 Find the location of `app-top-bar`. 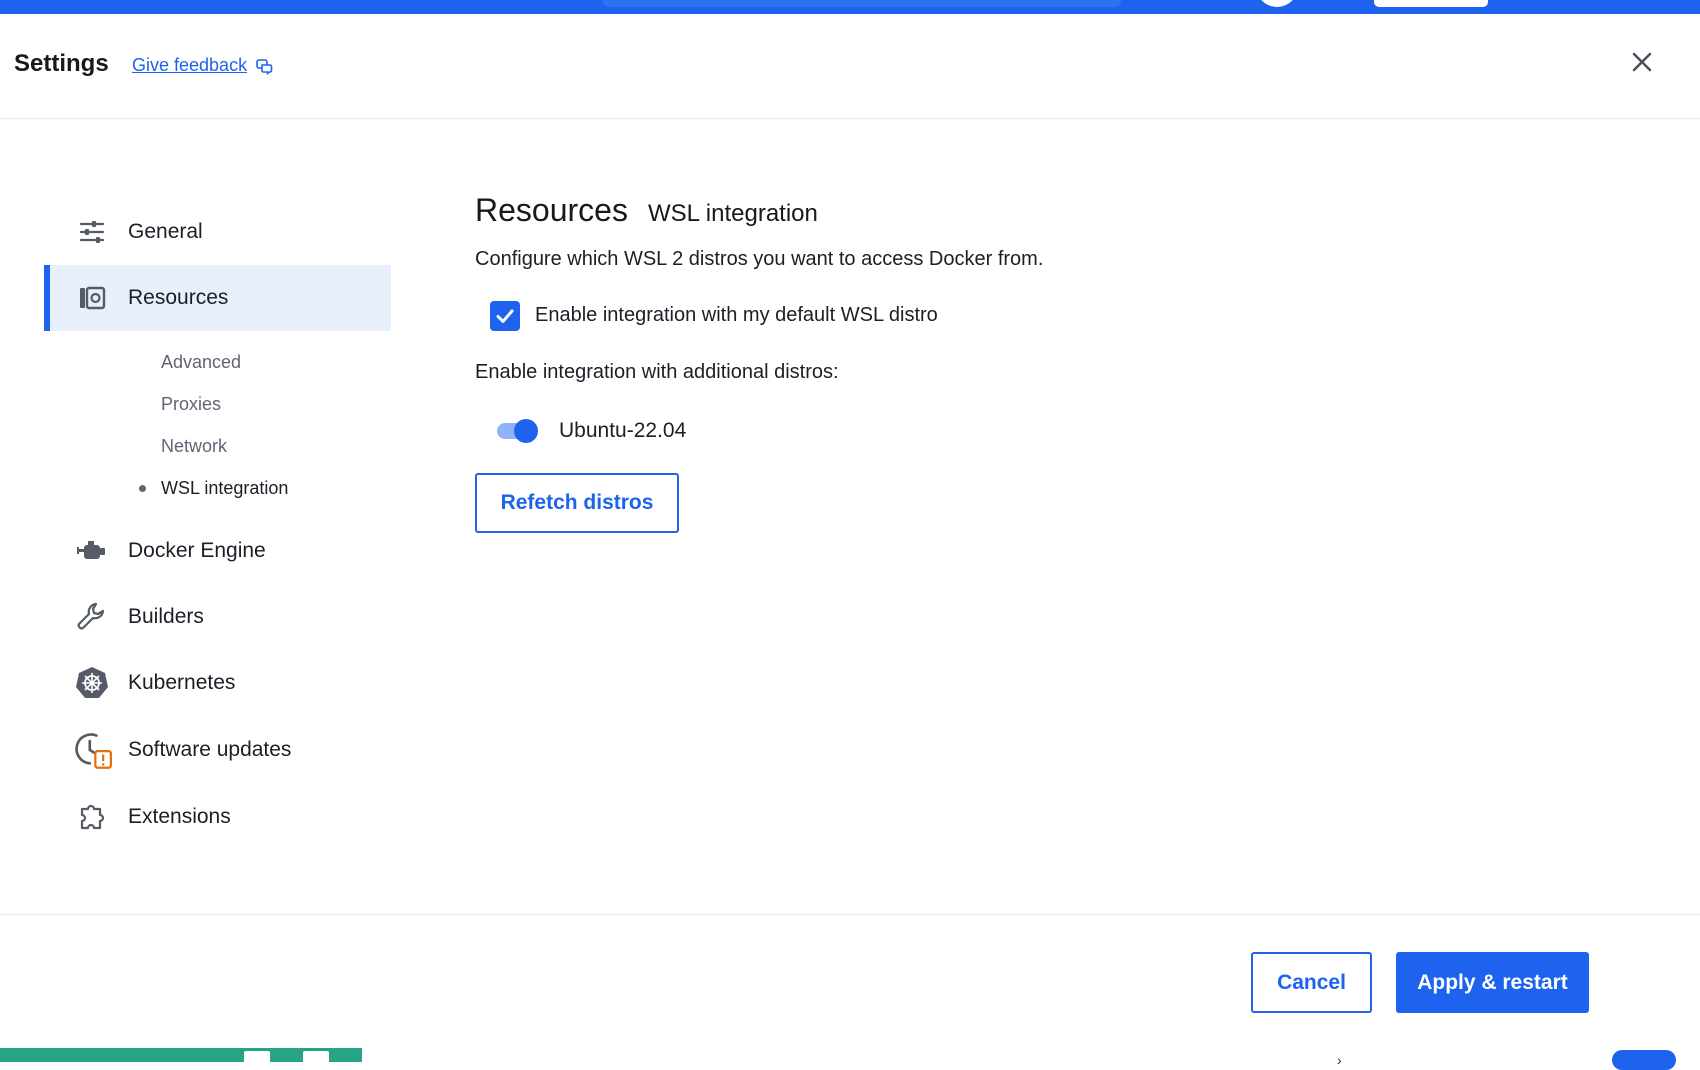

app-top-bar is located at coordinates (850, 7).